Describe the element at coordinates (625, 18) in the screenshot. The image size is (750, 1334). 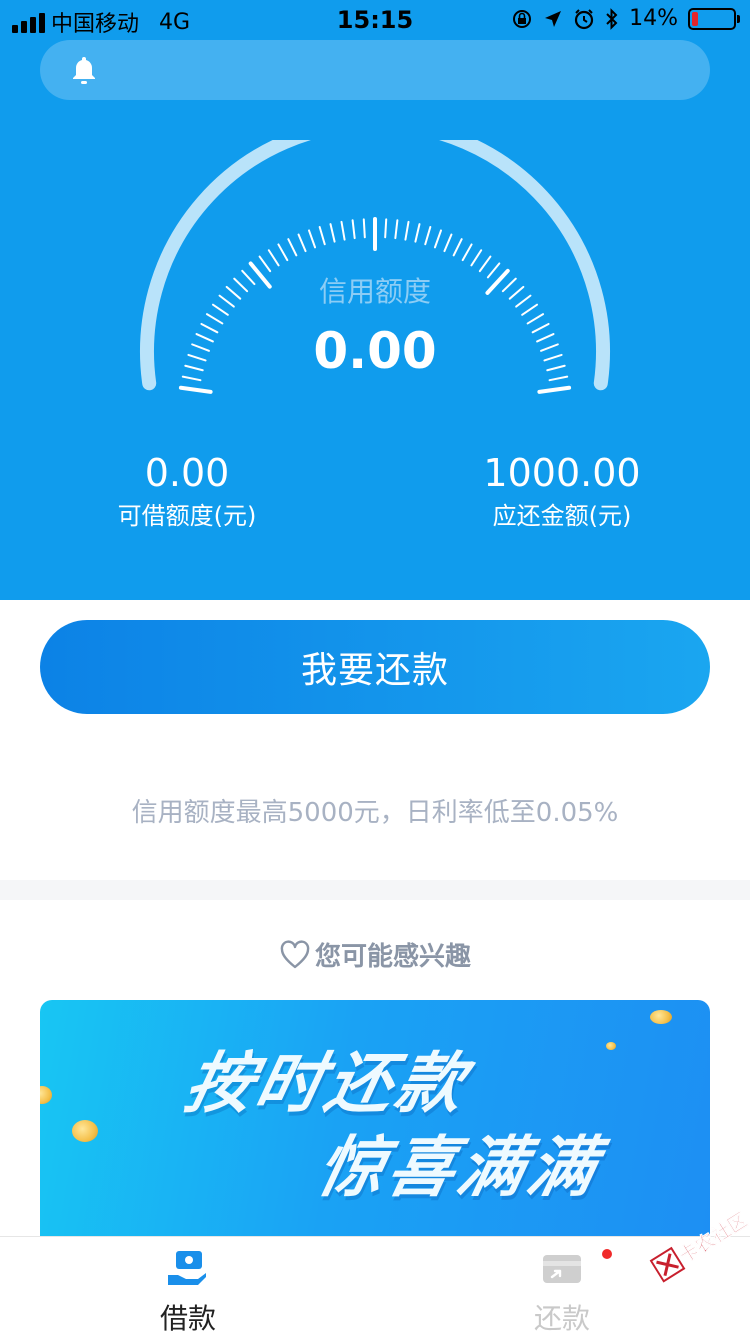
I see `status-right: 14%` at that location.